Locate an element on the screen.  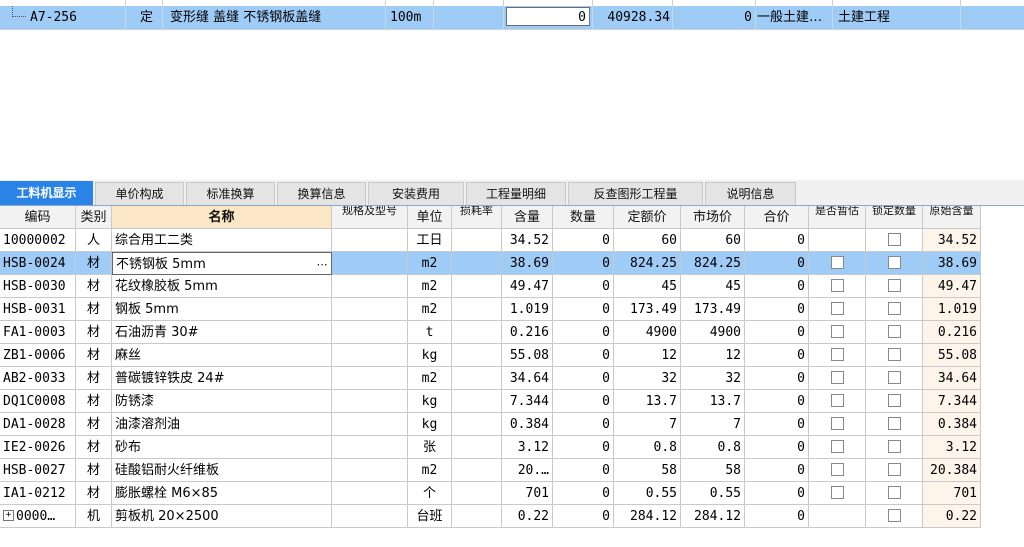
col-market-price: 市场价 is located at coordinates (713, 217).